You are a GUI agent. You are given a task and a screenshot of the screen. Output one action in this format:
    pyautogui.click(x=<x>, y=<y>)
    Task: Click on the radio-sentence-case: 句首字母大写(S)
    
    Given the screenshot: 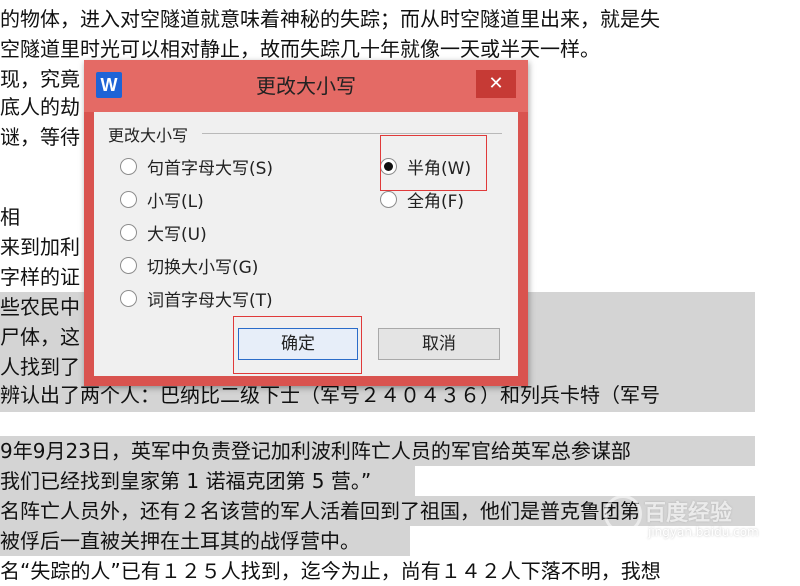 What is the action you would take?
    pyautogui.click(x=197, y=166)
    